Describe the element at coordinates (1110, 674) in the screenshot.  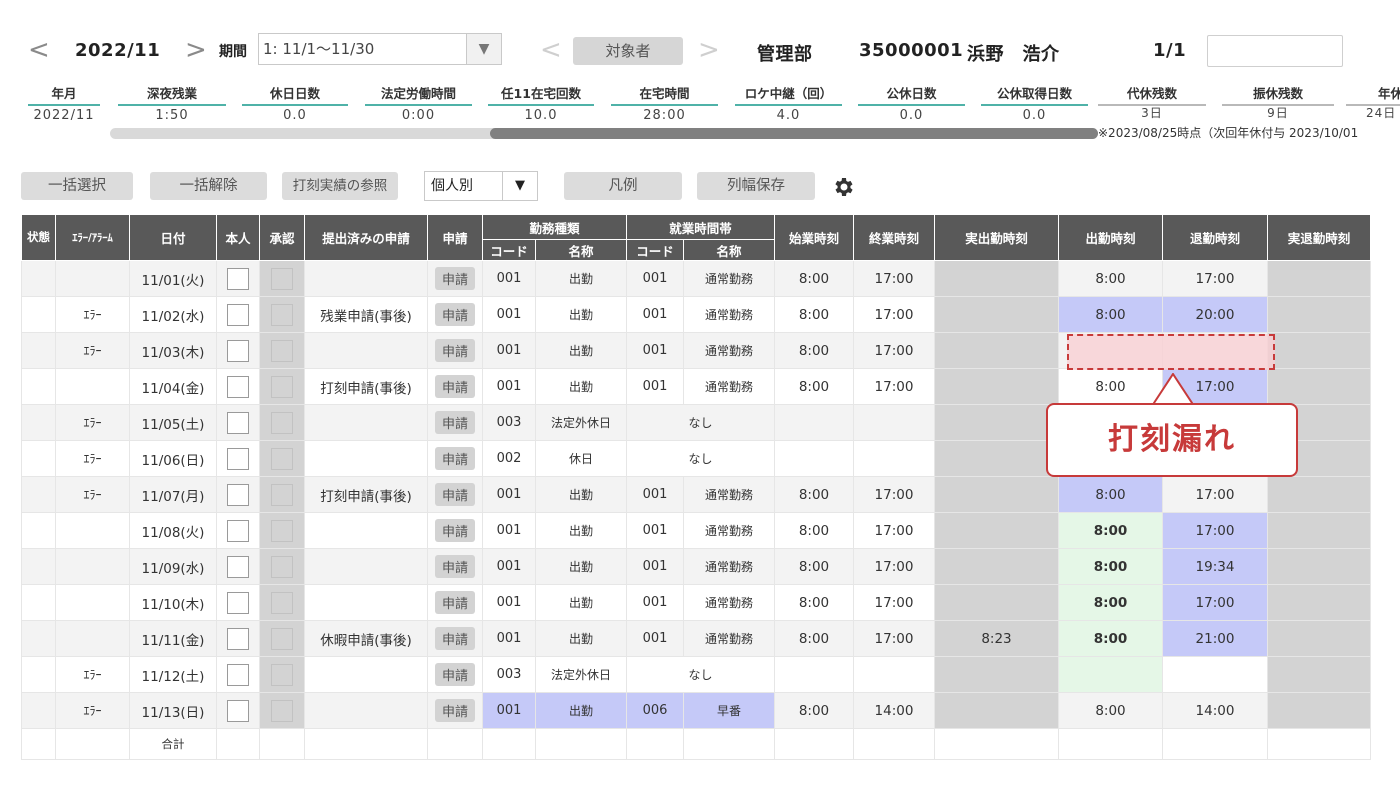
I see `clock-in-cell` at that location.